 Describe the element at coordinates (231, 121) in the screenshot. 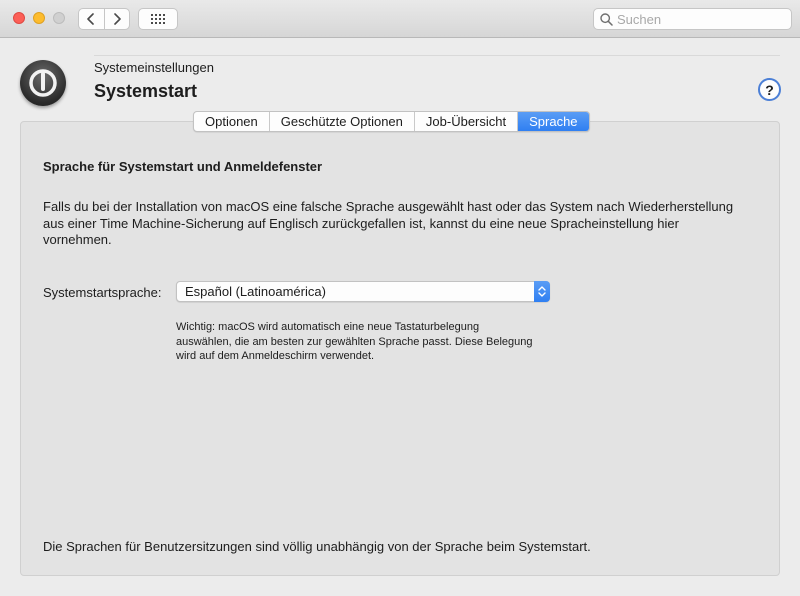

I see `tab-optionen: Optionen` at that location.